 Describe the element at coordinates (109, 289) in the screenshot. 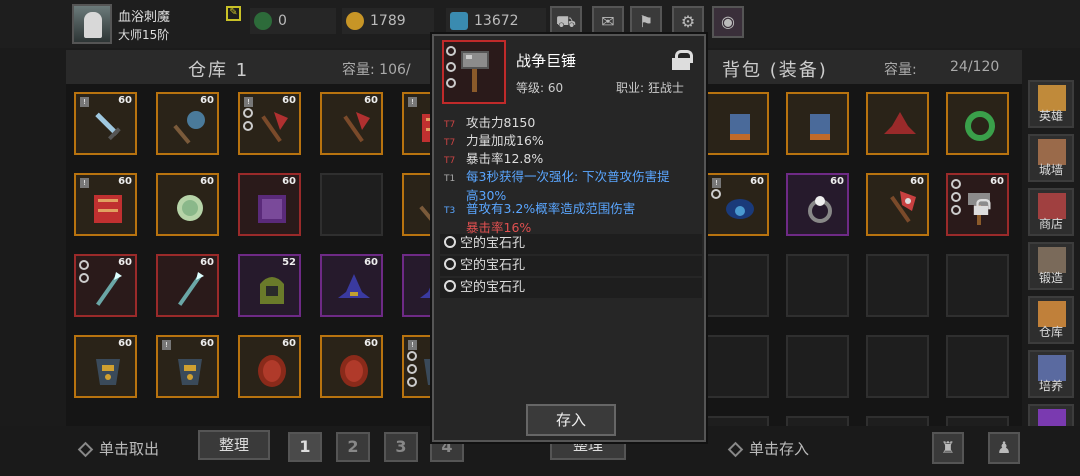

I see `spear-icon` at that location.